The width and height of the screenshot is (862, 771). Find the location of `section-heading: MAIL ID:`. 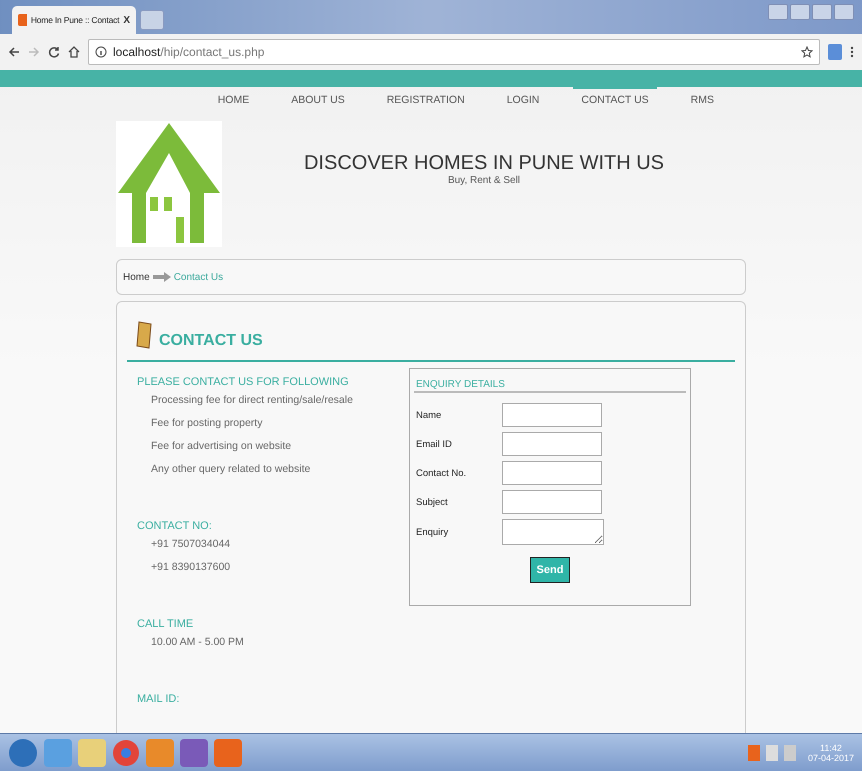

section-heading: MAIL ID: is located at coordinates (158, 699).